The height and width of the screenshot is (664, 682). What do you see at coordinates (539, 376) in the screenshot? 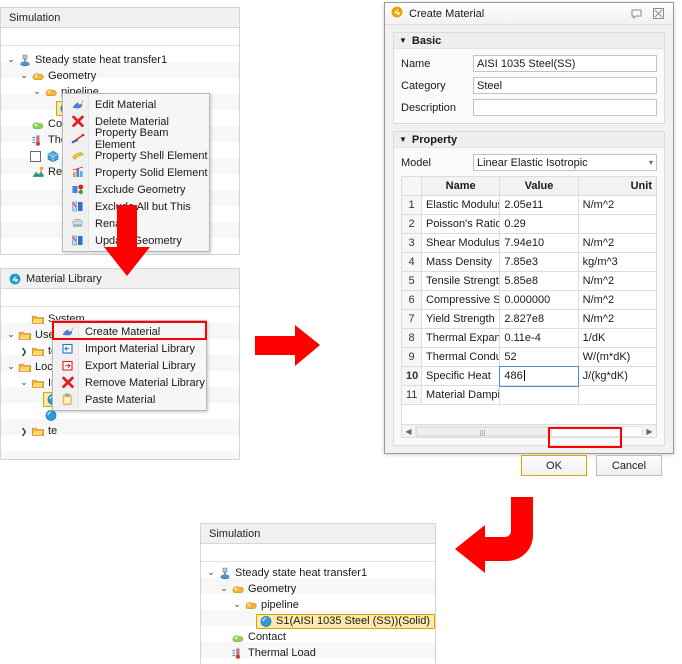
I see `property-value-cell: 486` at bounding box center [539, 376].